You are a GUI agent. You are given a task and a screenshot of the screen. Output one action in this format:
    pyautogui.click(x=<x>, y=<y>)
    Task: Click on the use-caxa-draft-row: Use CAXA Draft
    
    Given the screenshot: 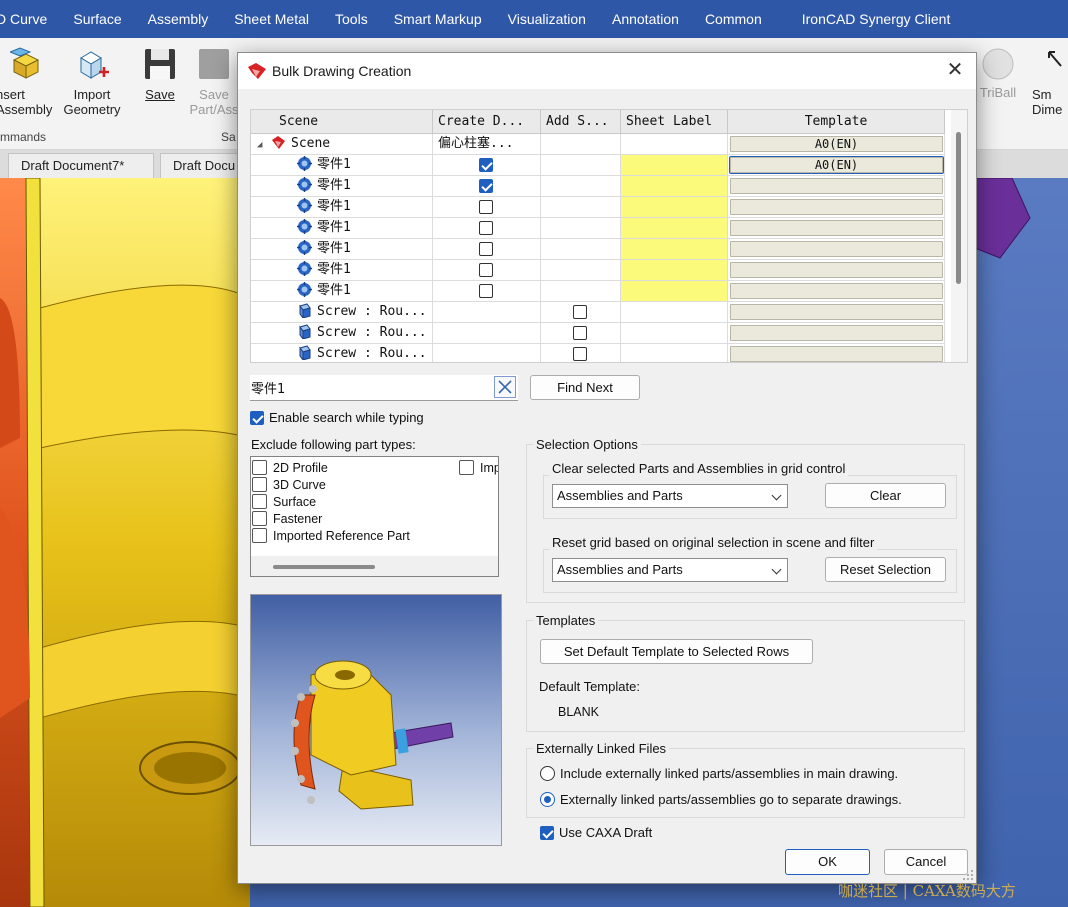 What is the action you would take?
    pyautogui.click(x=596, y=832)
    